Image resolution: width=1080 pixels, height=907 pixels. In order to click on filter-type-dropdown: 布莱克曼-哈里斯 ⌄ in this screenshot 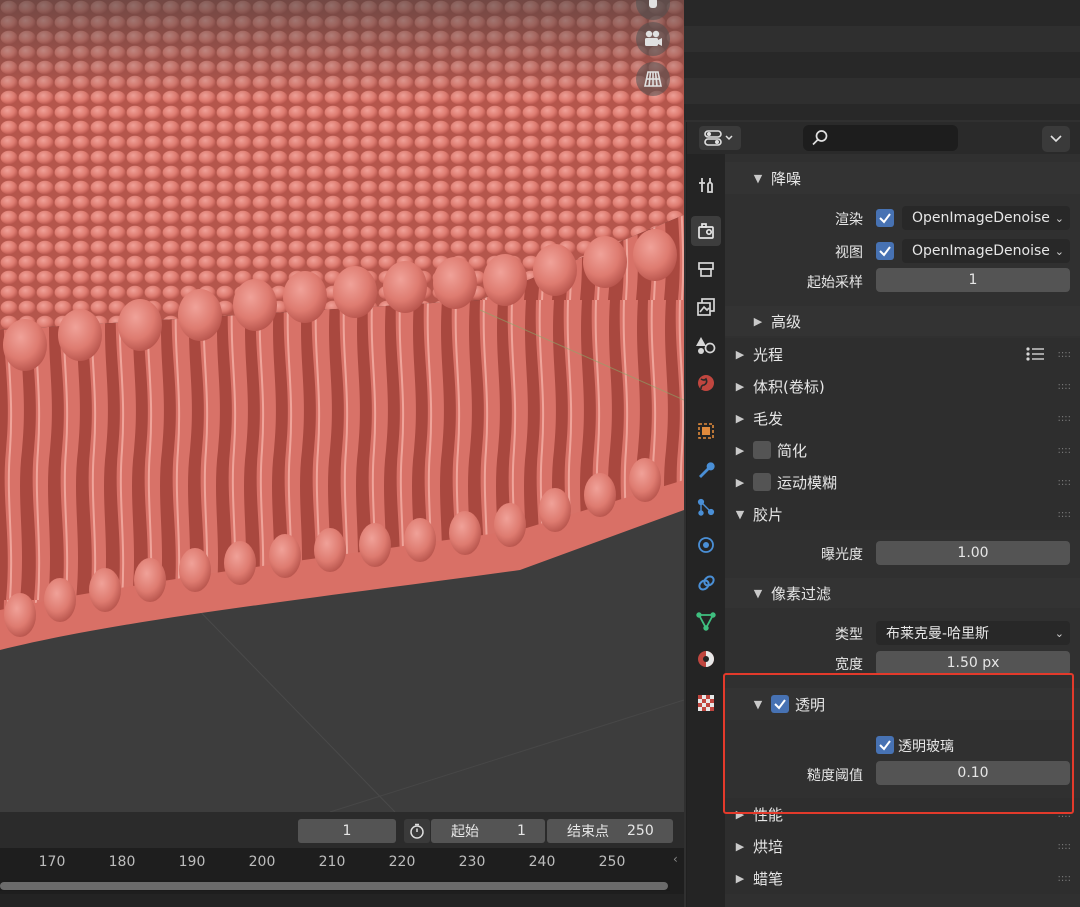, I will do `click(973, 633)`.